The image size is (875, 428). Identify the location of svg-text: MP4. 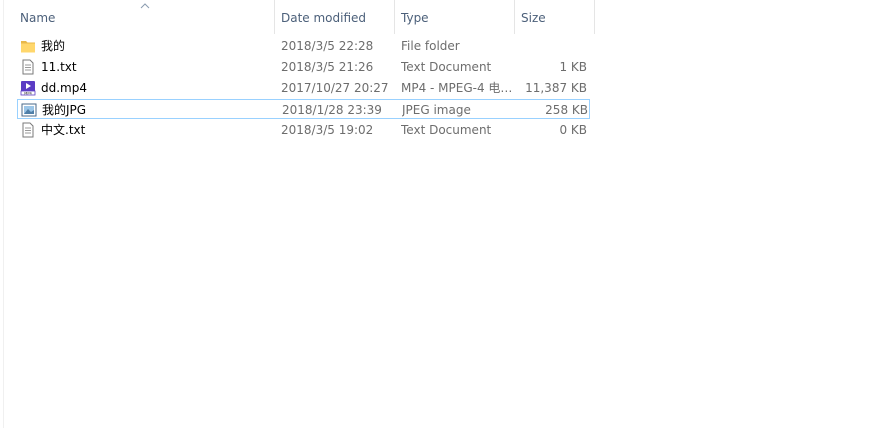
(28, 94).